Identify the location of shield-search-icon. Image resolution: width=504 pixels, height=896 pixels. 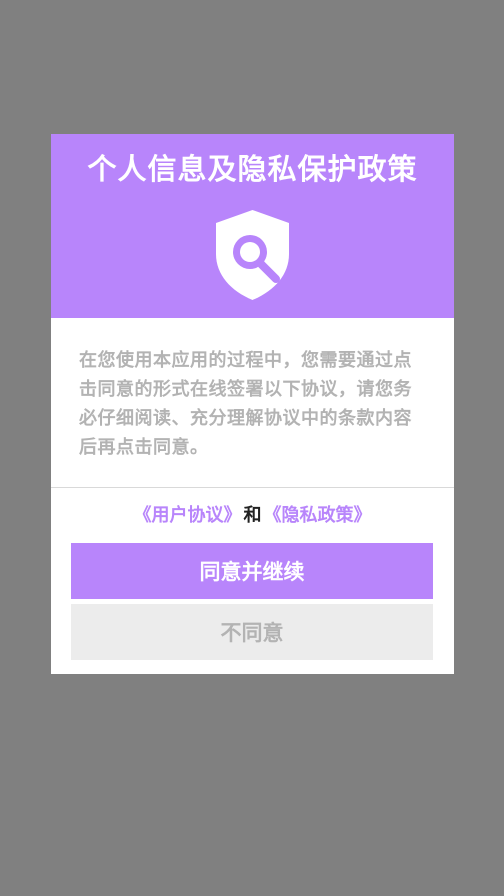
(252, 255).